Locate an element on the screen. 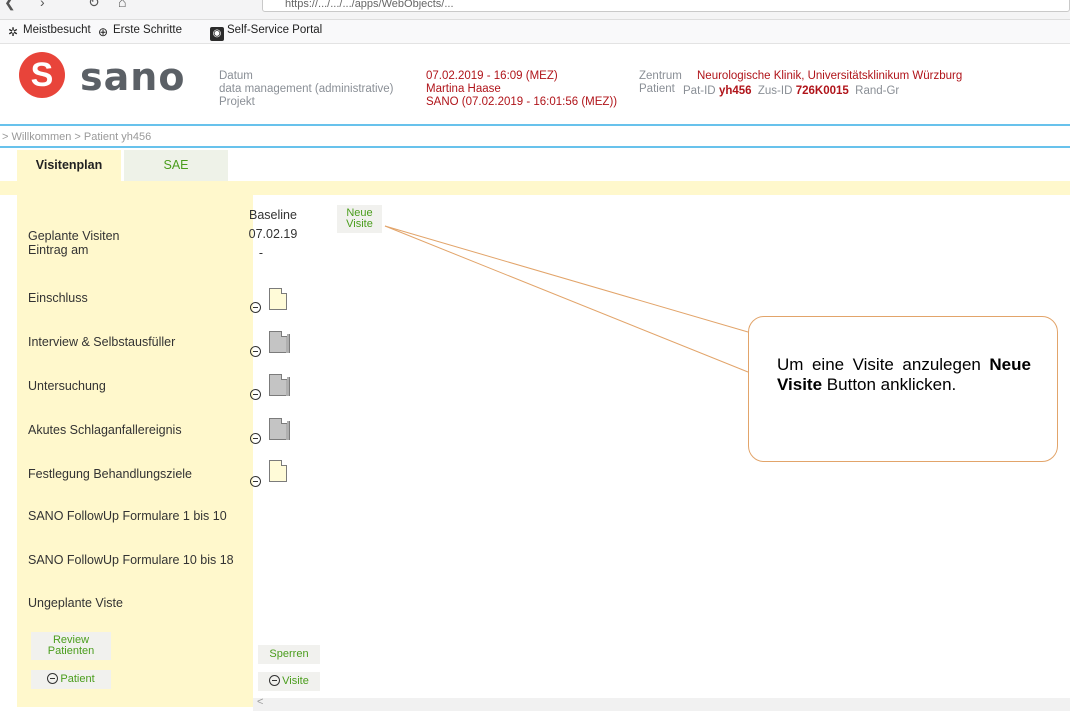  zus-id-value: 726K0015 is located at coordinates (822, 91).